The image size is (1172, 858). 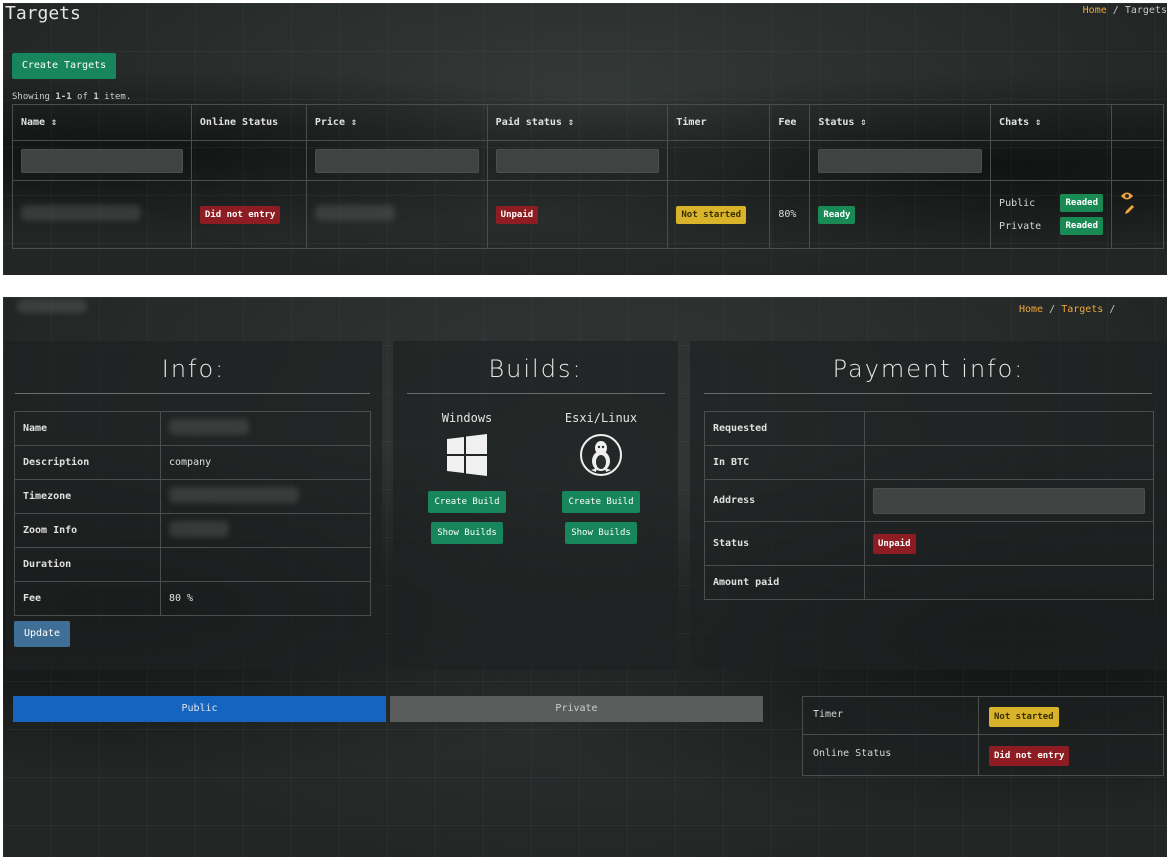 I want to click on redacted-price, so click(x=354, y=213).